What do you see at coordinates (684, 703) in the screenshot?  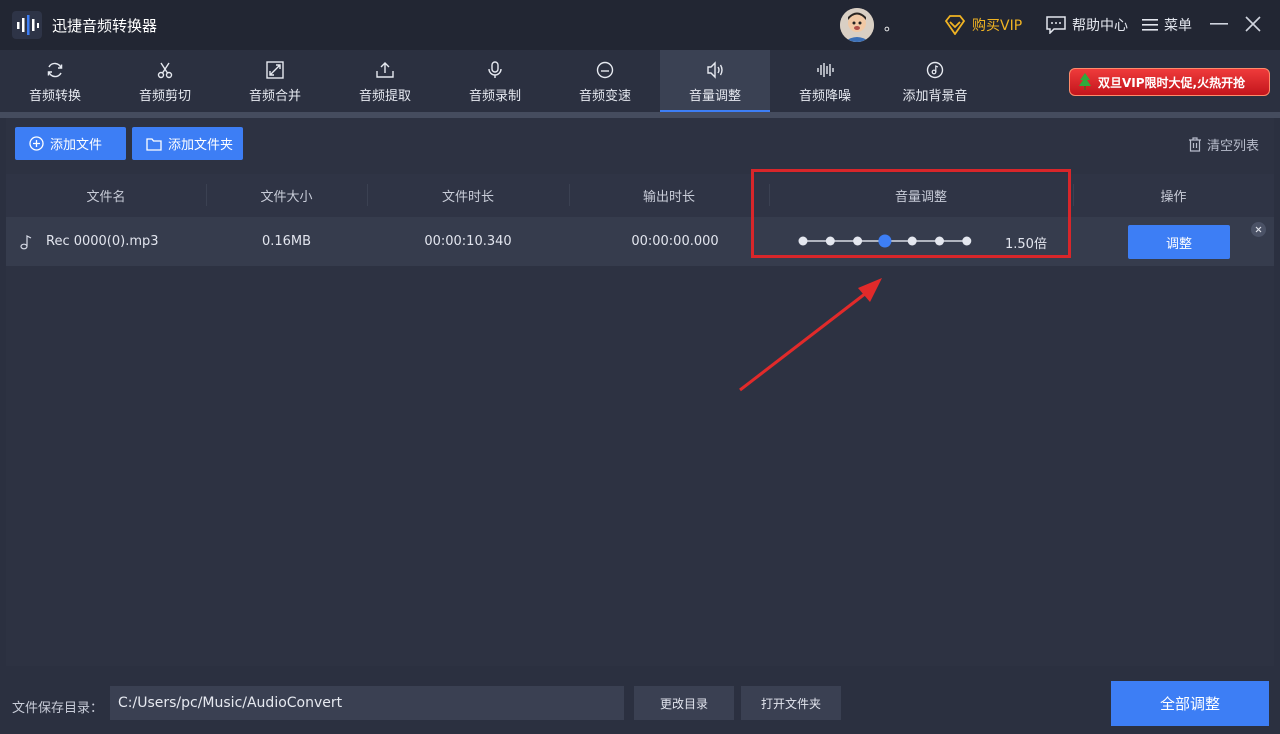 I see `change-dir-button: 更改目录` at bounding box center [684, 703].